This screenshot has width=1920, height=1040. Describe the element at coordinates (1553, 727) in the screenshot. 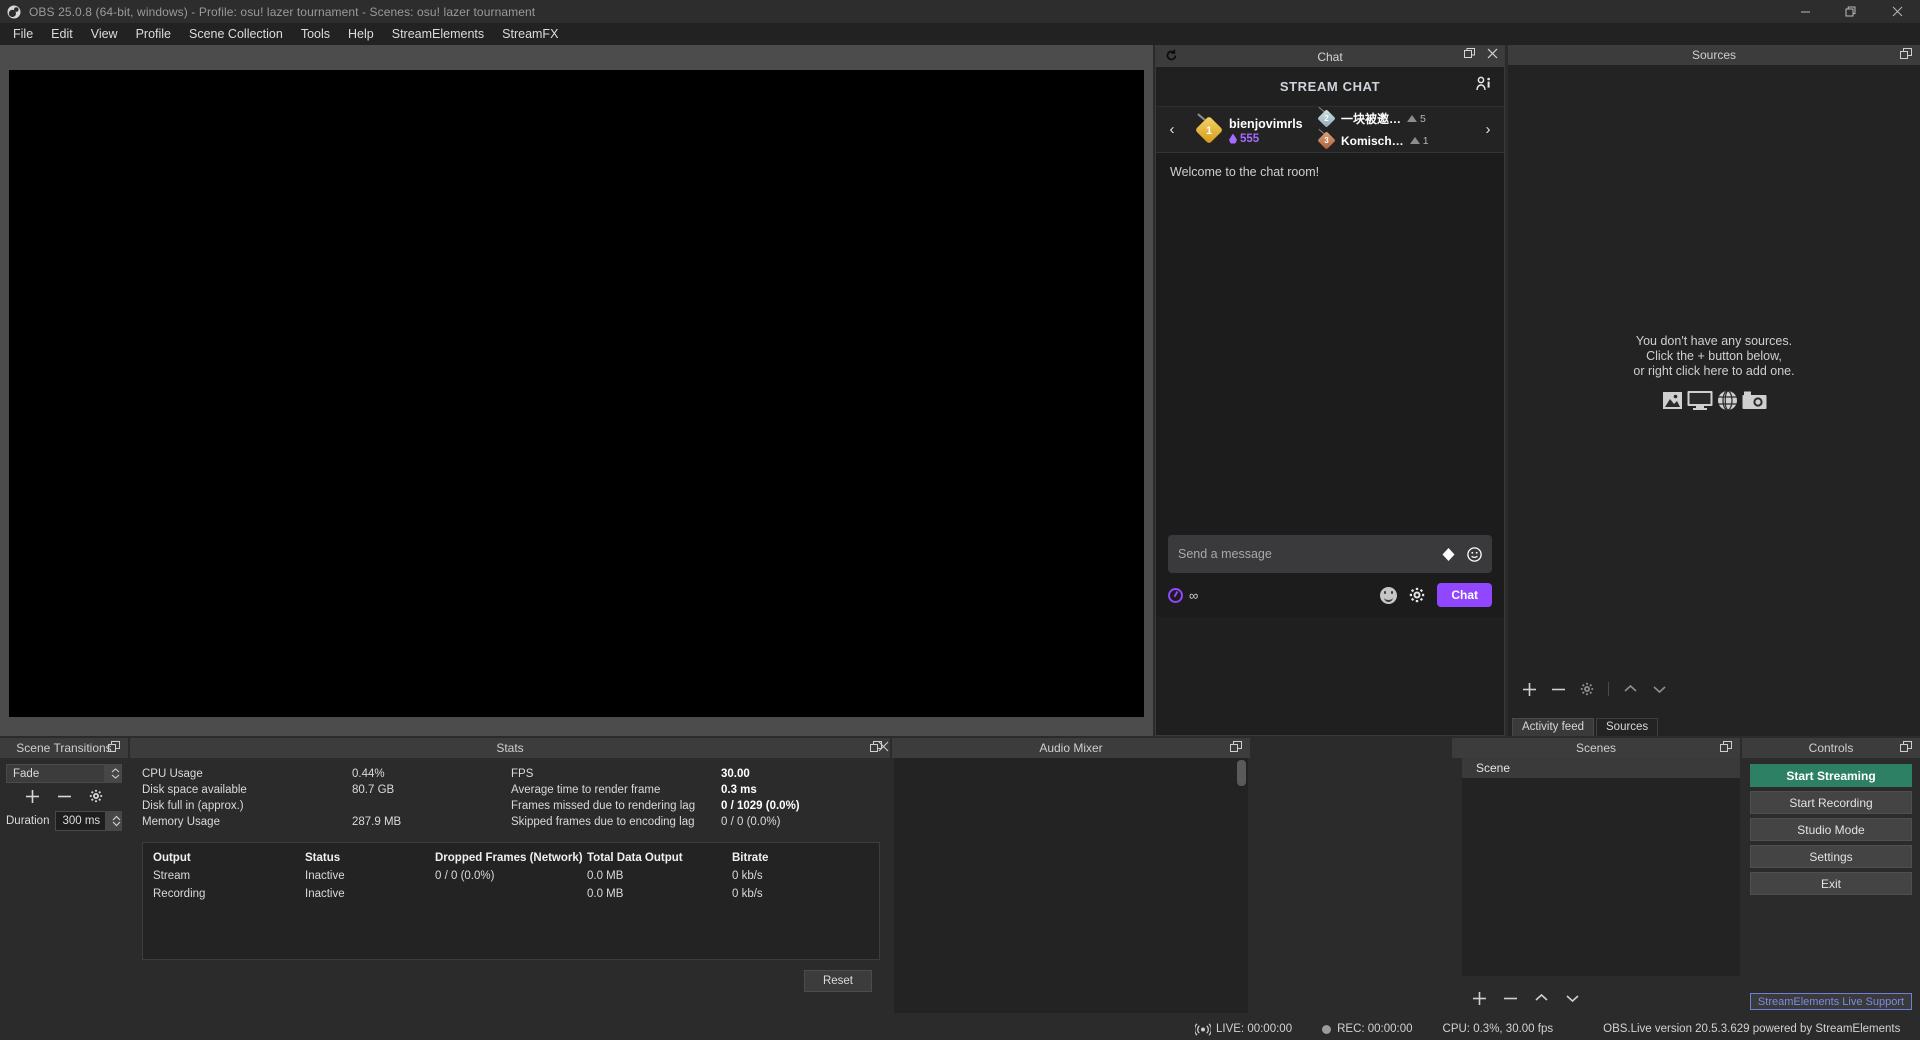

I see `tab-activity-feed: Activity feed` at that location.